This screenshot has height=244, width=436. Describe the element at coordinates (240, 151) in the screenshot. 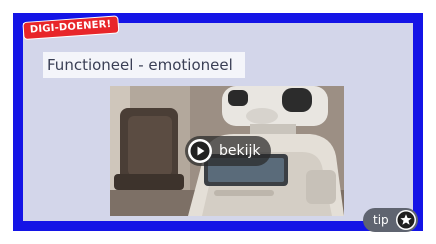

I see `play-label: bekijk` at that location.